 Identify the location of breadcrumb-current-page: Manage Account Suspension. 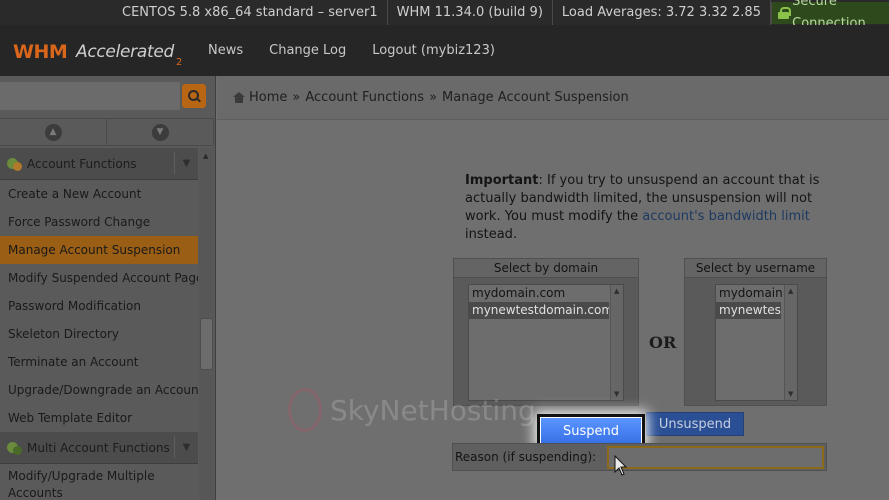
(535, 97).